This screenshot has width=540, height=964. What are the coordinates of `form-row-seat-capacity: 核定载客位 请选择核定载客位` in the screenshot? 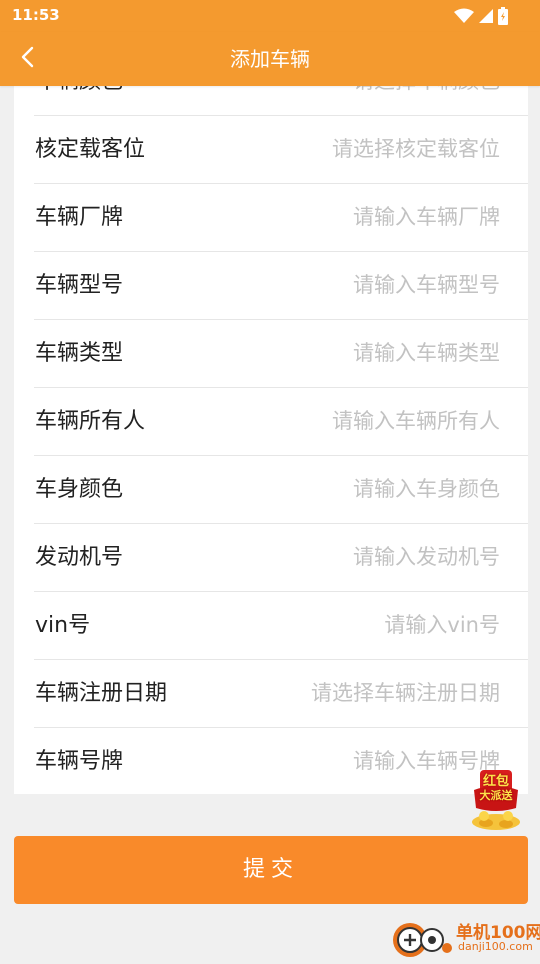 It's located at (281, 150).